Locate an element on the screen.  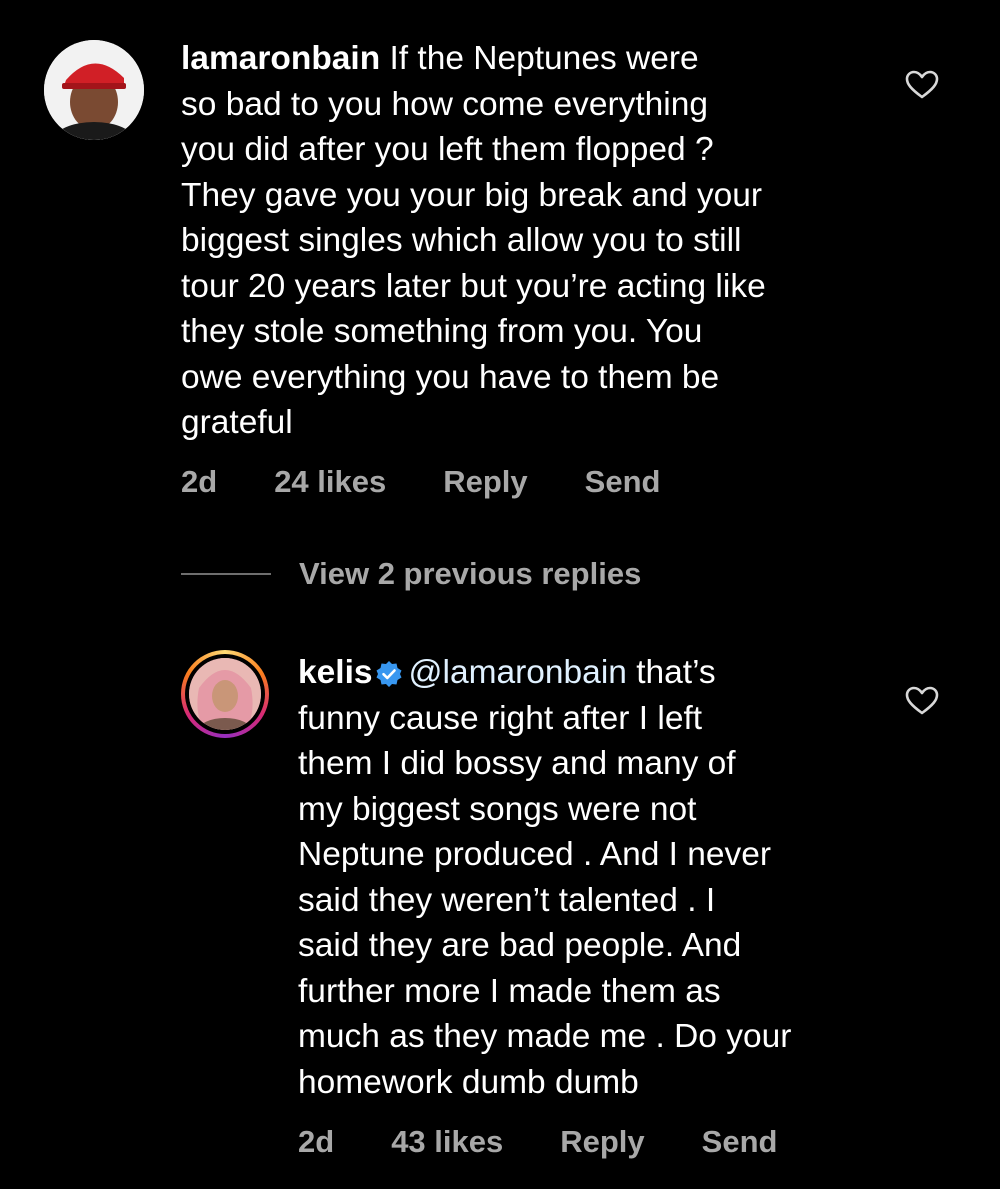
comment-username: lamaronbain is located at coordinates (280, 58).